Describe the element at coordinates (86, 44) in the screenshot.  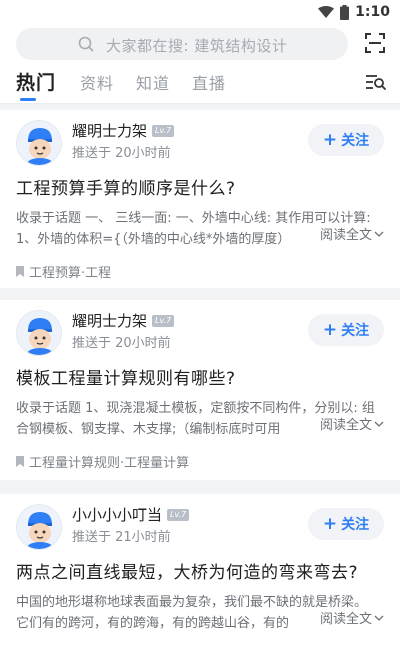
I see `search-icon` at that location.